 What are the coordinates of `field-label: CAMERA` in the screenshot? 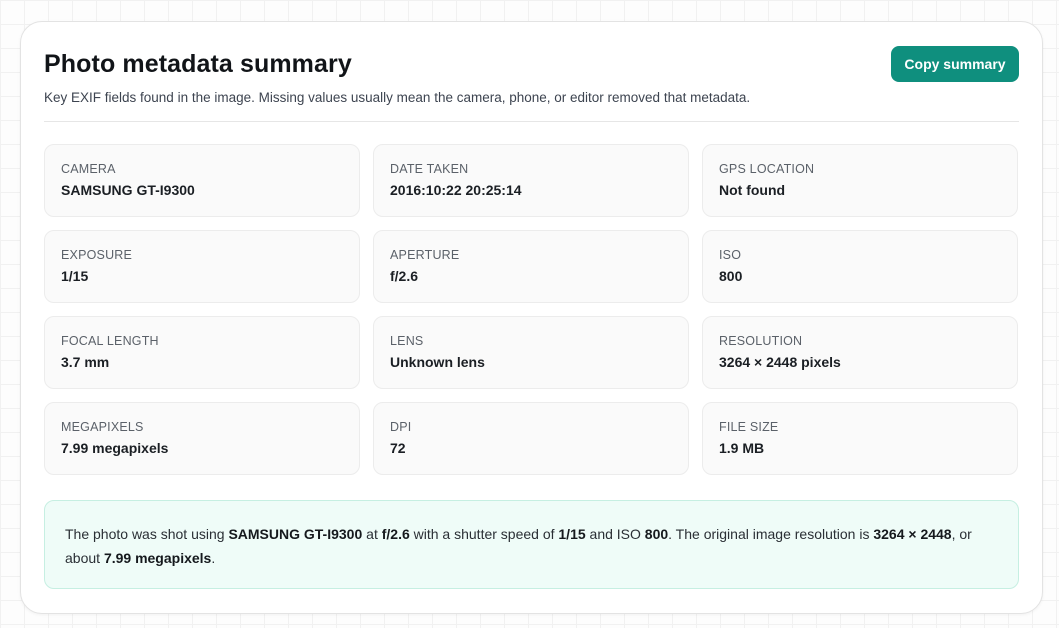 It's located at (88, 169).